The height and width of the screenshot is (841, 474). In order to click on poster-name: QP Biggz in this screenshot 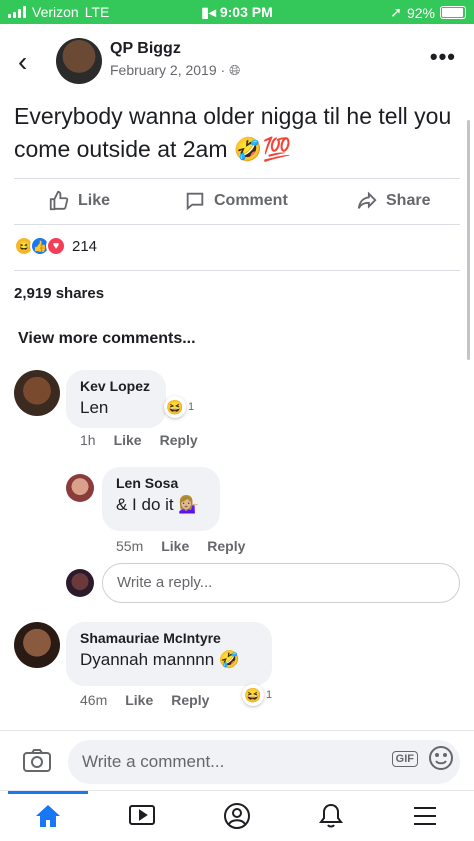, I will do `click(145, 49)`.